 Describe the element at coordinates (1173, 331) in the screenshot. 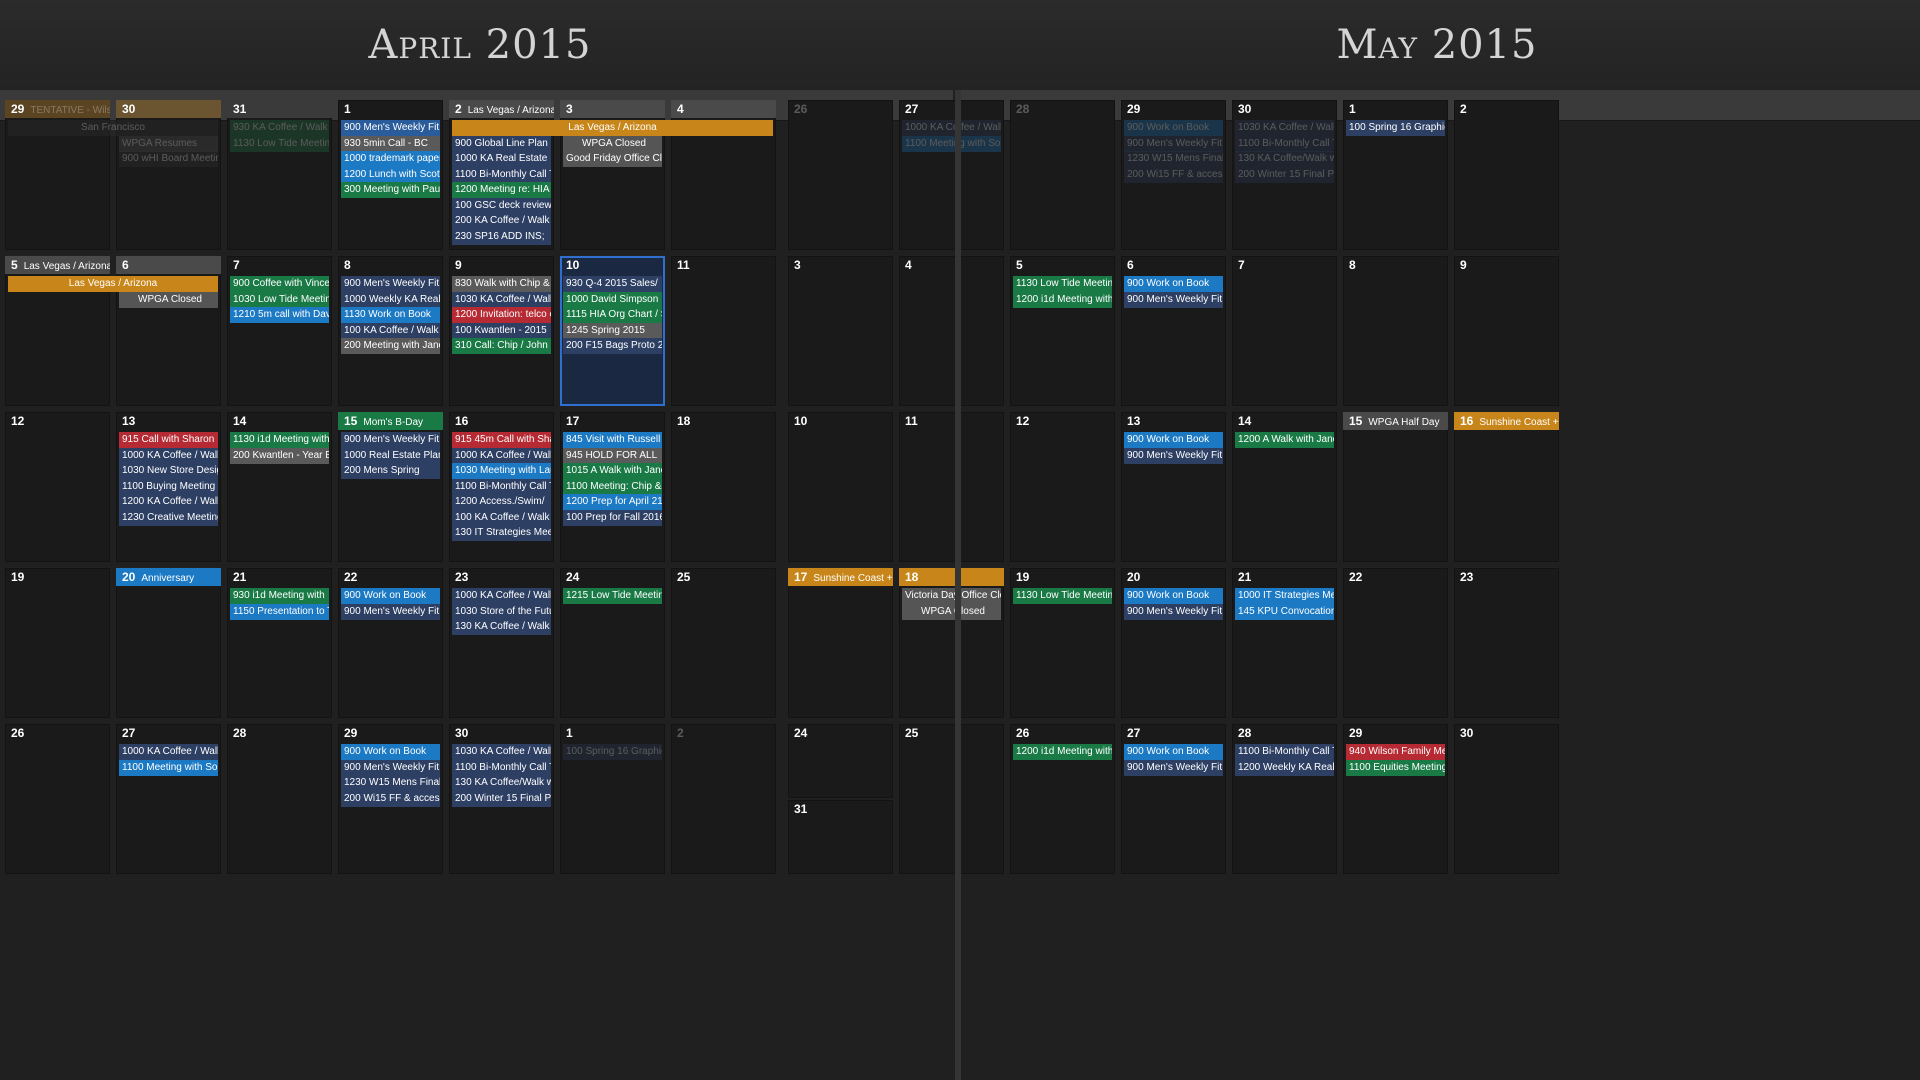

I see `day-cell: 6 900 Work on Book 900 Men's Weekly Fit` at that location.